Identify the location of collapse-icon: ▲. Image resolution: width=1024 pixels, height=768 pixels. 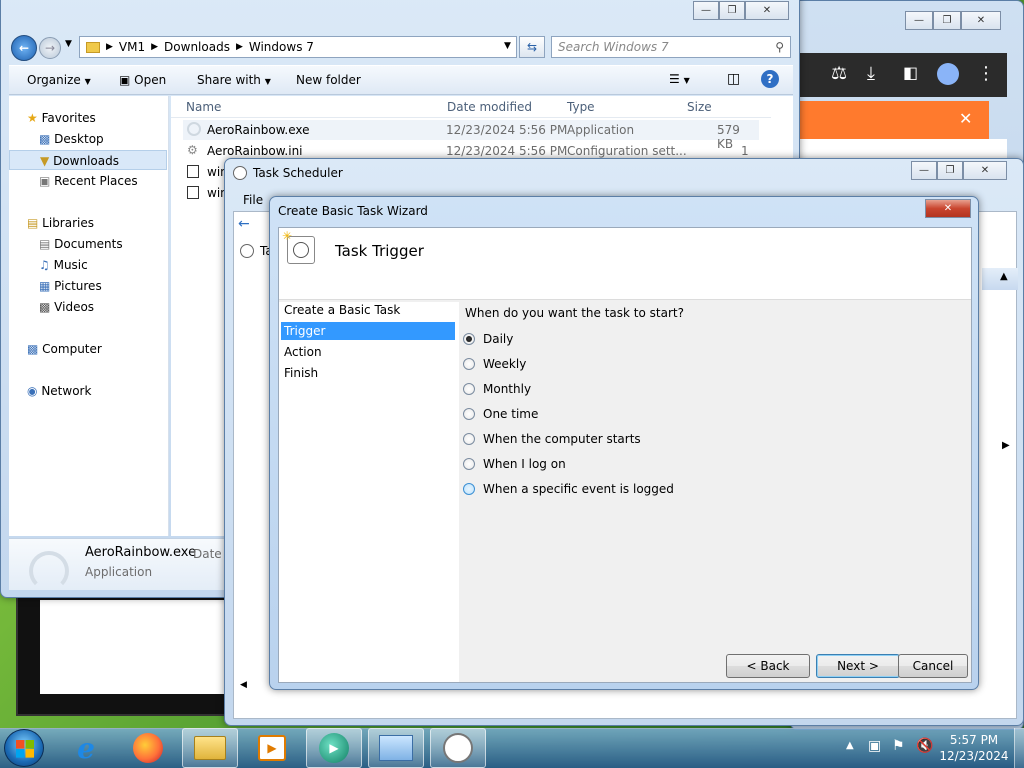
(1004, 276).